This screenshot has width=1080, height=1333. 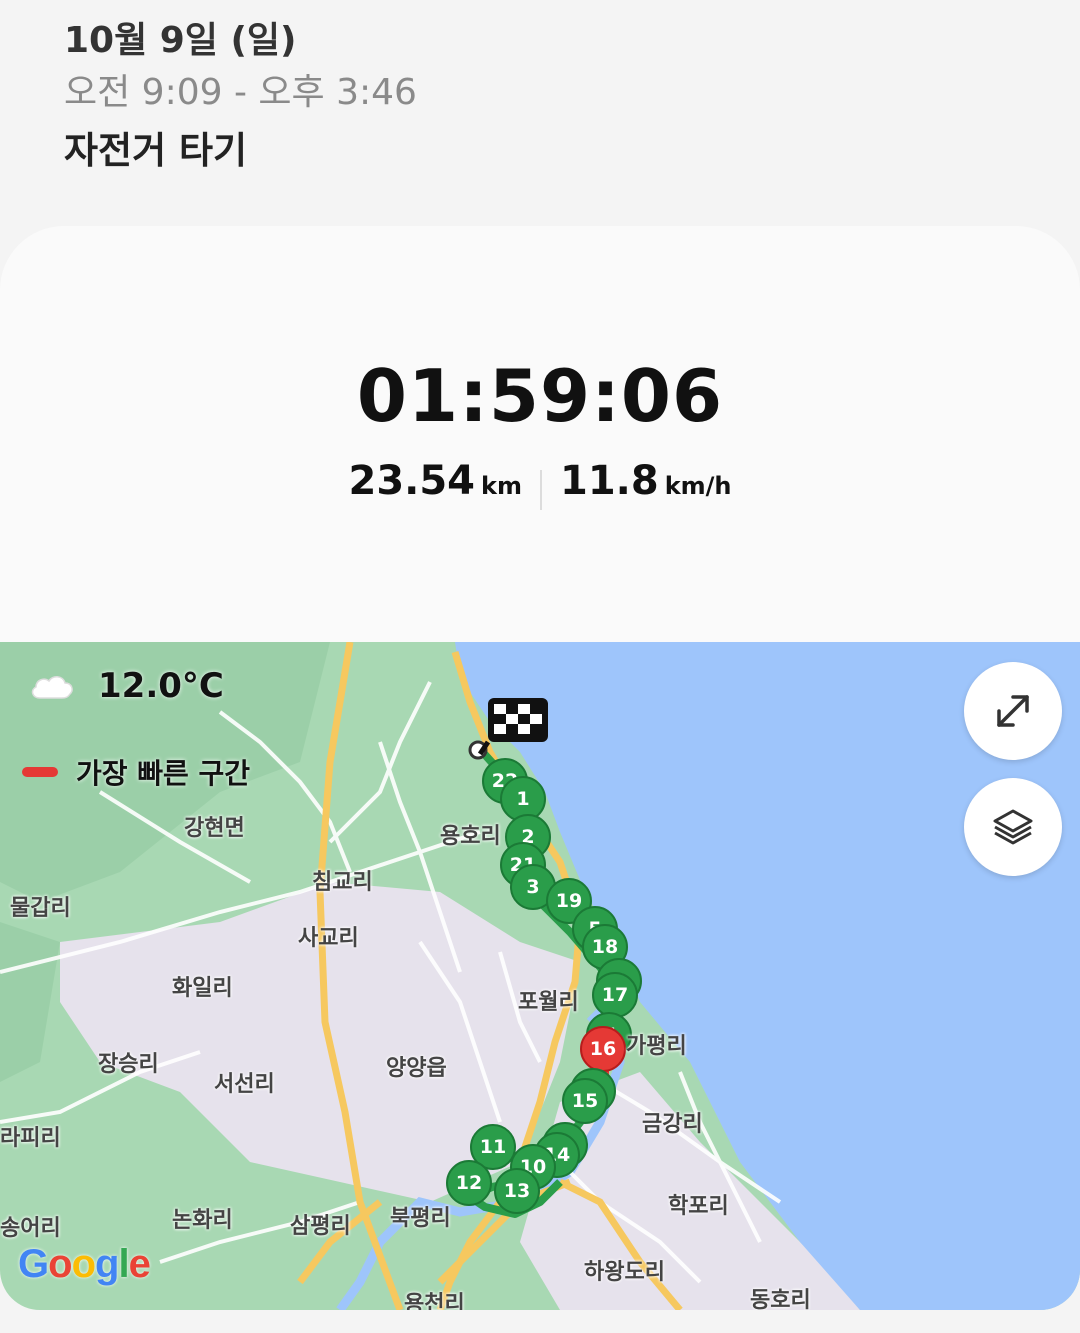 I want to click on activity-header: 10월 9일 (일) 오전 9:09 - 오후 3:46 자전거 타기, so click(x=240, y=99).